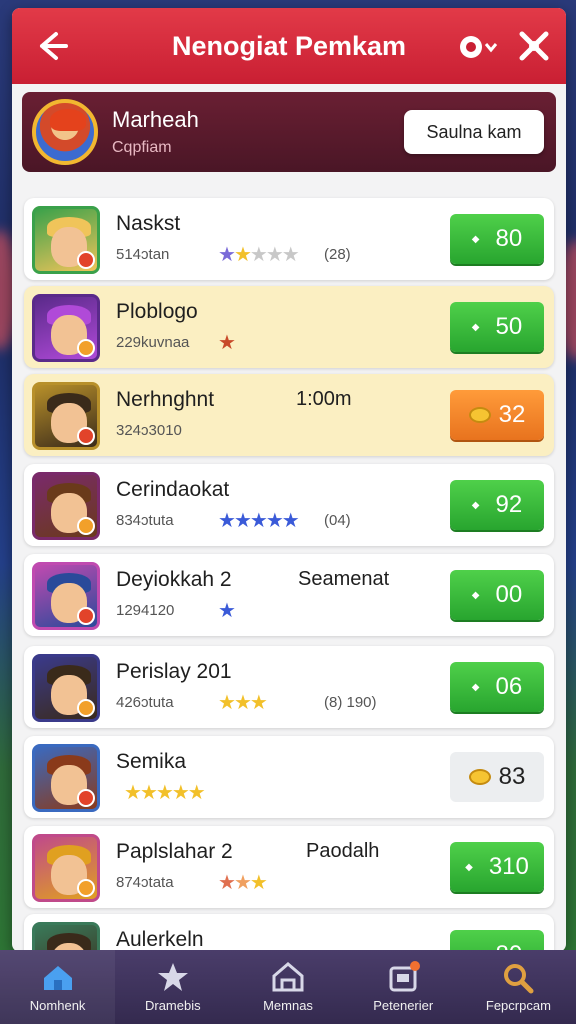 The width and height of the screenshot is (576, 1024). Describe the element at coordinates (289, 933) in the screenshot. I see `list-item: Aulerkeln ◆80` at that location.